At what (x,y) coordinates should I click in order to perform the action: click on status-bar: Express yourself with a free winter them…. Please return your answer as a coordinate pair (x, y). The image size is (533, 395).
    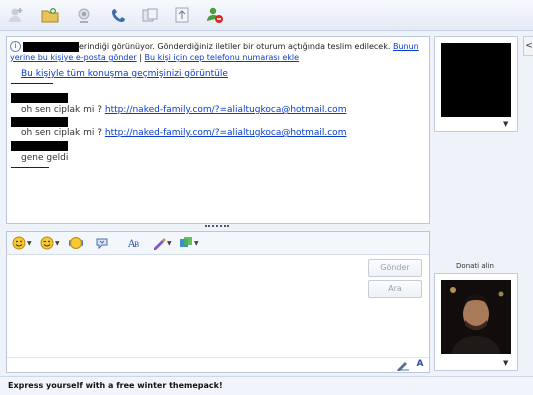
    Looking at the image, I should click on (266, 385).